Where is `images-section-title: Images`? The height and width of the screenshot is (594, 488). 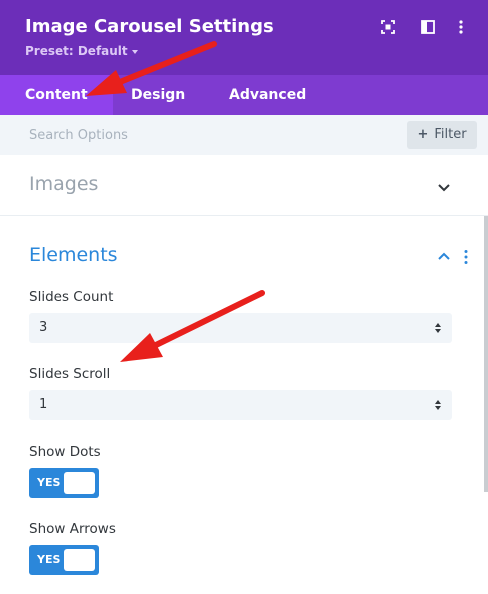 images-section-title: Images is located at coordinates (64, 184).